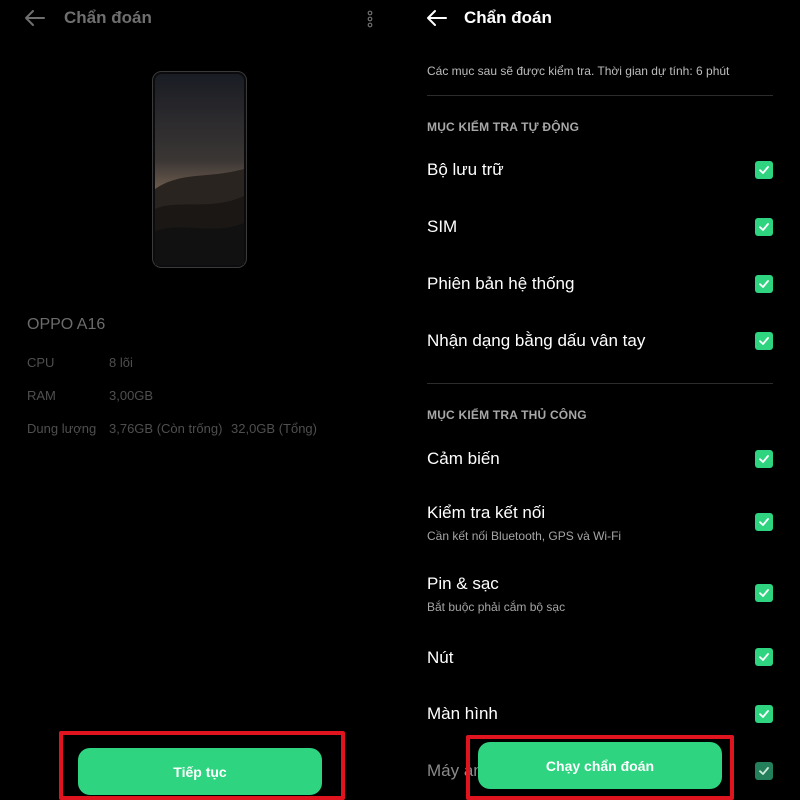 This screenshot has height=800, width=800. What do you see at coordinates (465, 169) in the screenshot?
I see `check-item-label: Bộ lưu trữ` at bounding box center [465, 169].